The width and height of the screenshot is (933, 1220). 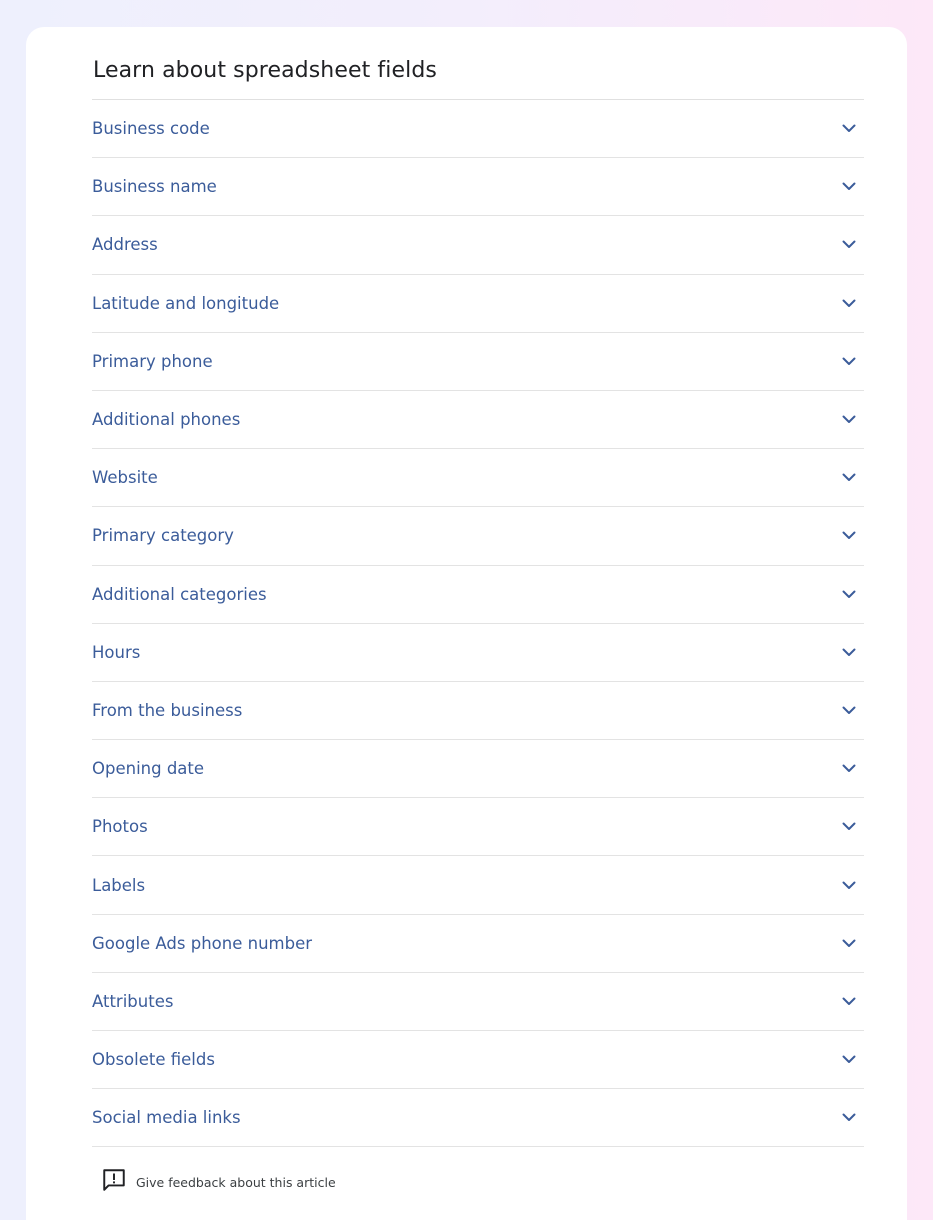 I want to click on accordion-item: Primary phone, so click(x=478, y=362).